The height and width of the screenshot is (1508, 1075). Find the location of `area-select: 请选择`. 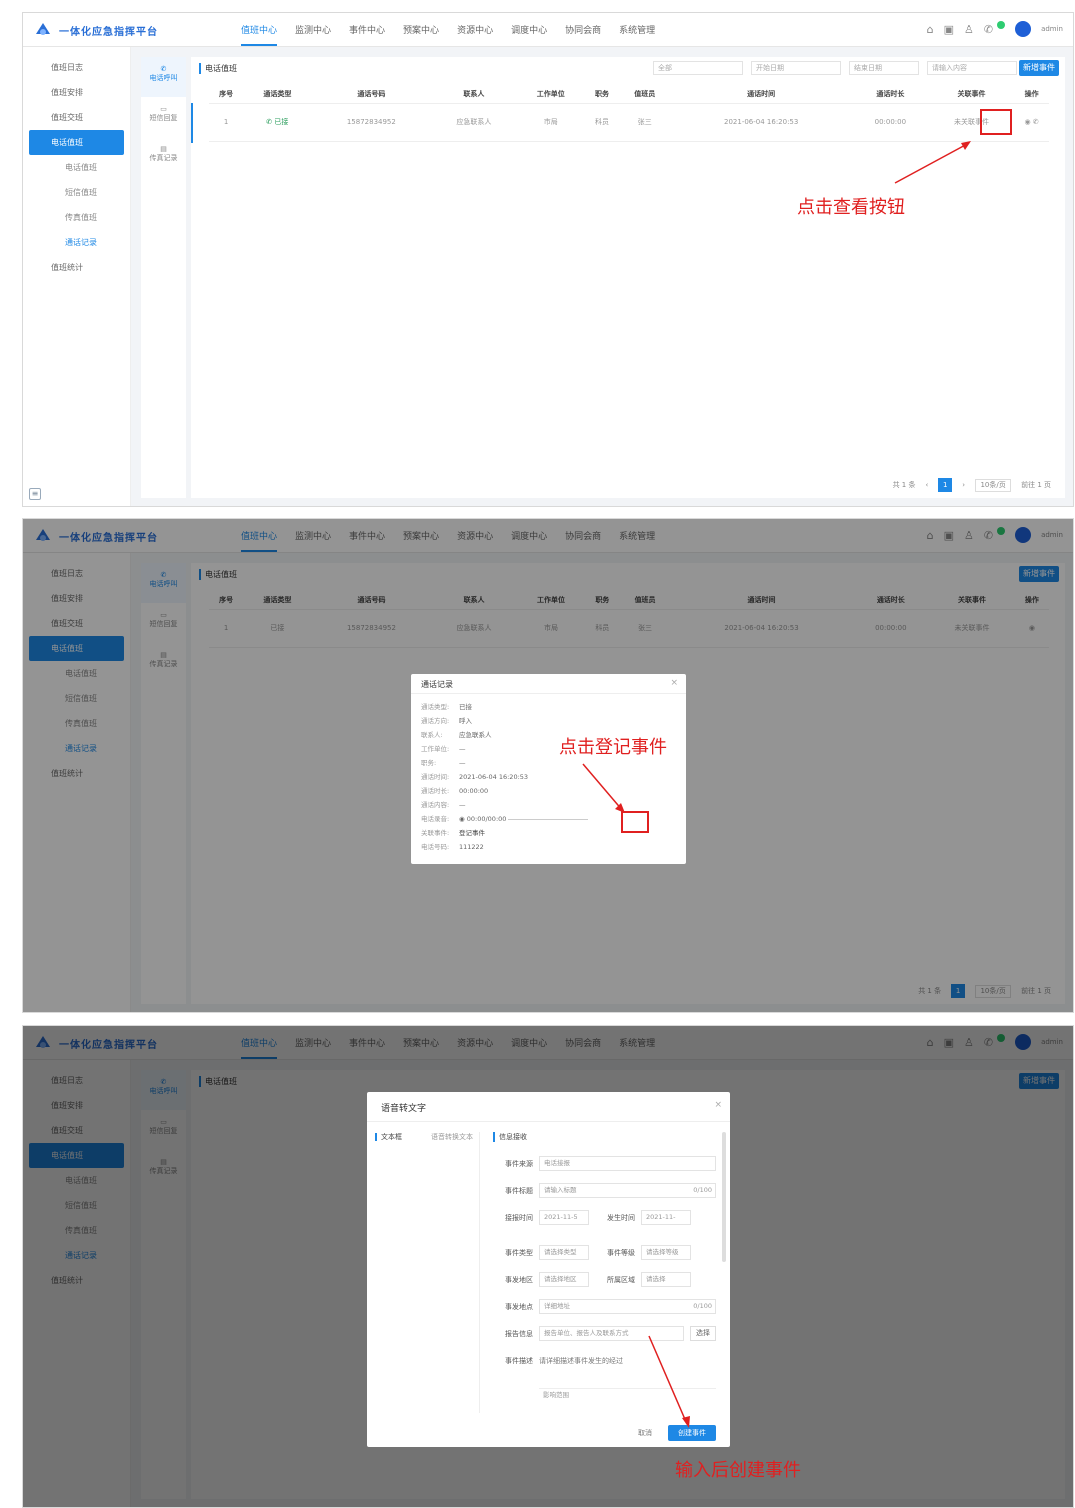

area-select: 请选择 is located at coordinates (666, 1279).